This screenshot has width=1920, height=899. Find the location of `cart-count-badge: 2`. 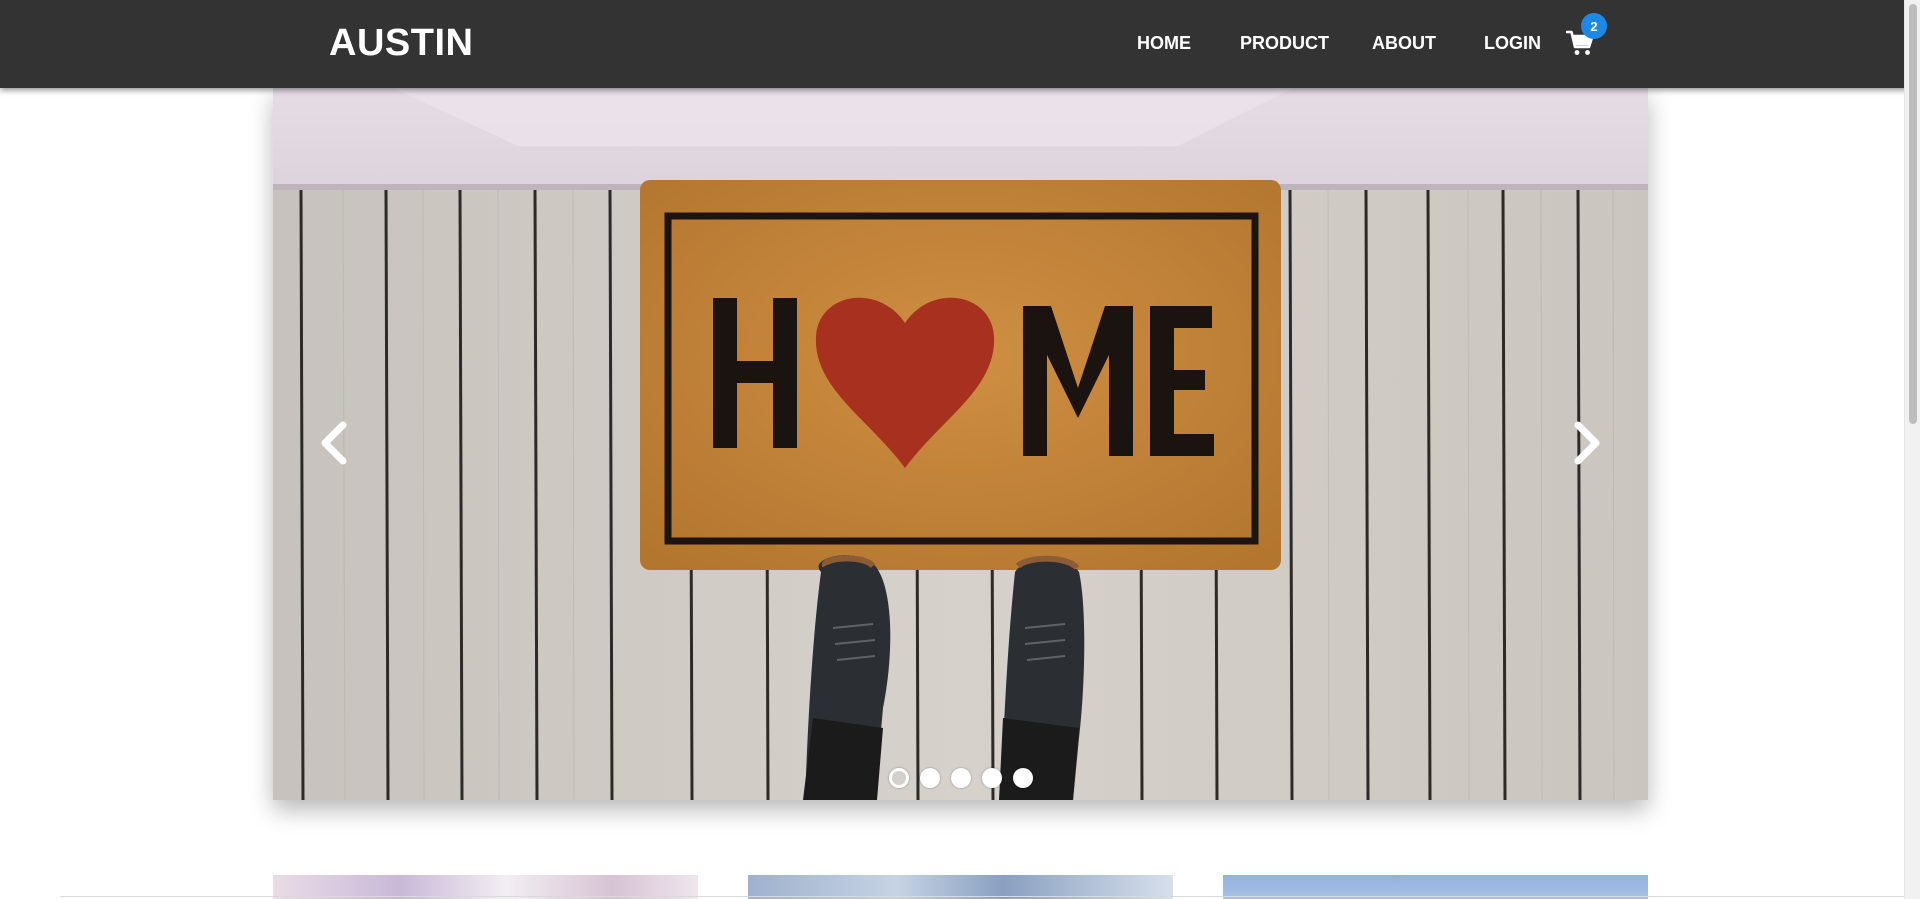

cart-count-badge: 2 is located at coordinates (1594, 26).